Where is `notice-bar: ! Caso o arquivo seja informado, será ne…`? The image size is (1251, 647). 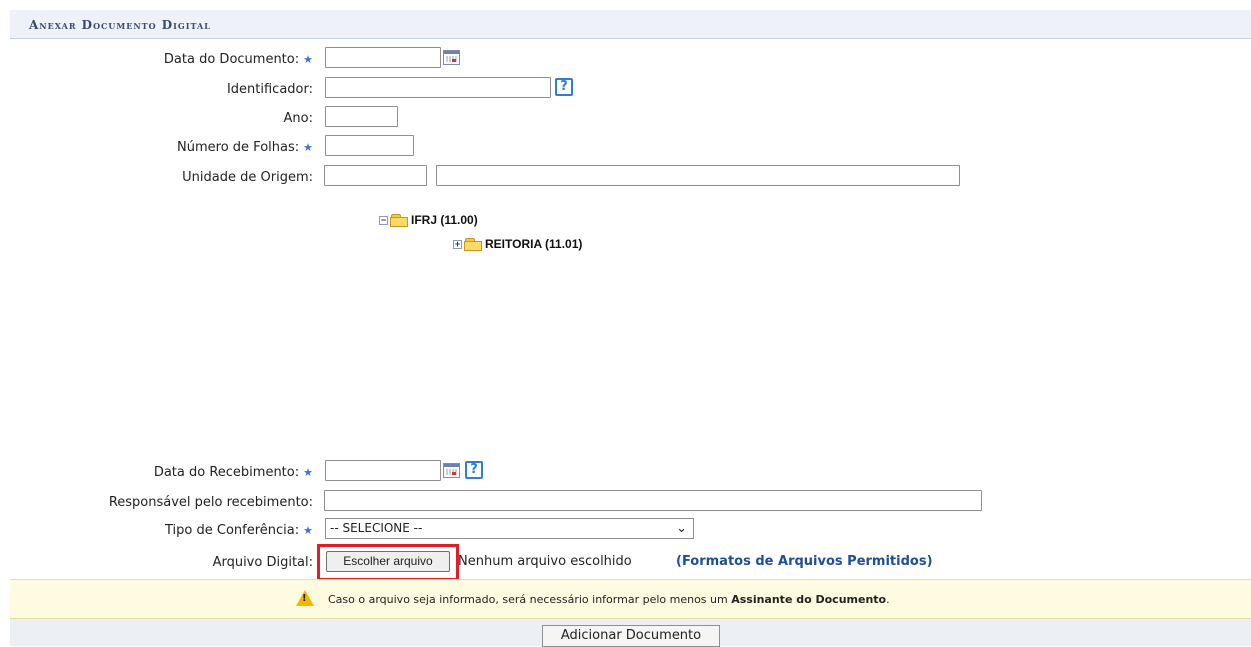 notice-bar: ! Caso o arquivo seja informado, será ne… is located at coordinates (630, 599).